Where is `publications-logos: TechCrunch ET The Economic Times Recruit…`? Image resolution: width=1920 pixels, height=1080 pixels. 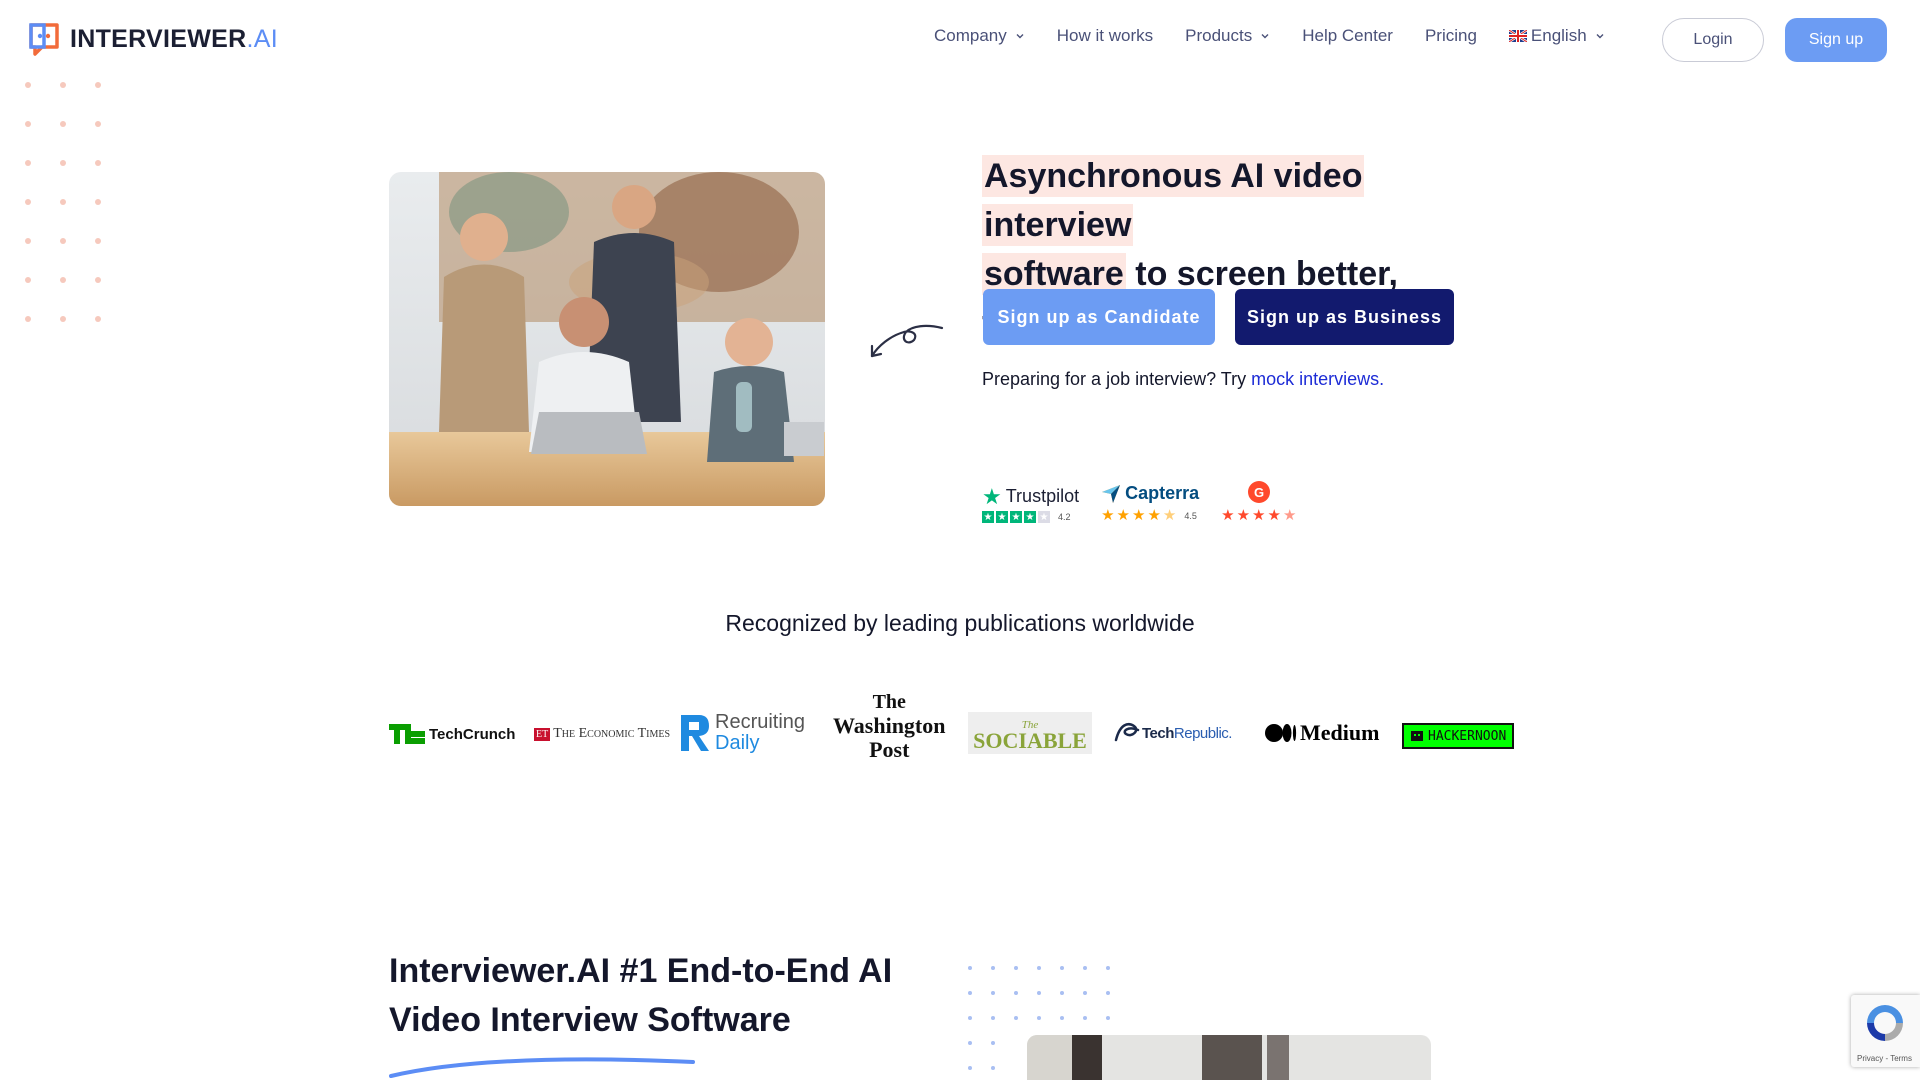
publications-logos: TechCrunch ET The Economic Times Recruit… is located at coordinates (959, 737).